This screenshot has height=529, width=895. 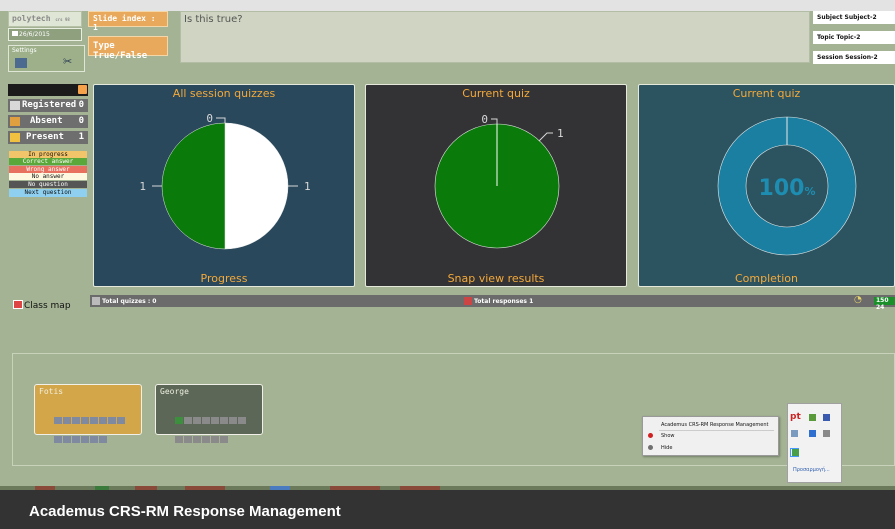 What do you see at coordinates (854, 57) in the screenshot?
I see `session-field: Session Session-2` at bounding box center [854, 57].